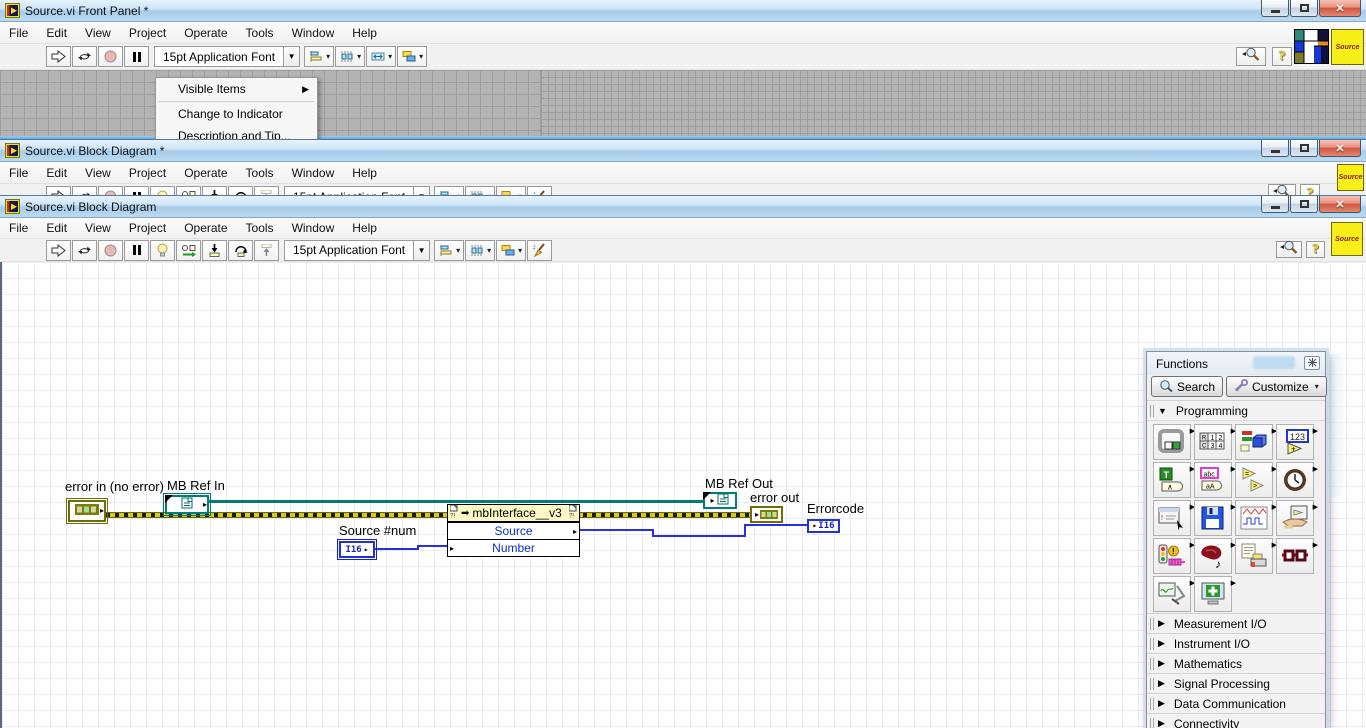  Describe the element at coordinates (1254, 556) in the screenshot. I see `palette-report-generation-icon` at that location.